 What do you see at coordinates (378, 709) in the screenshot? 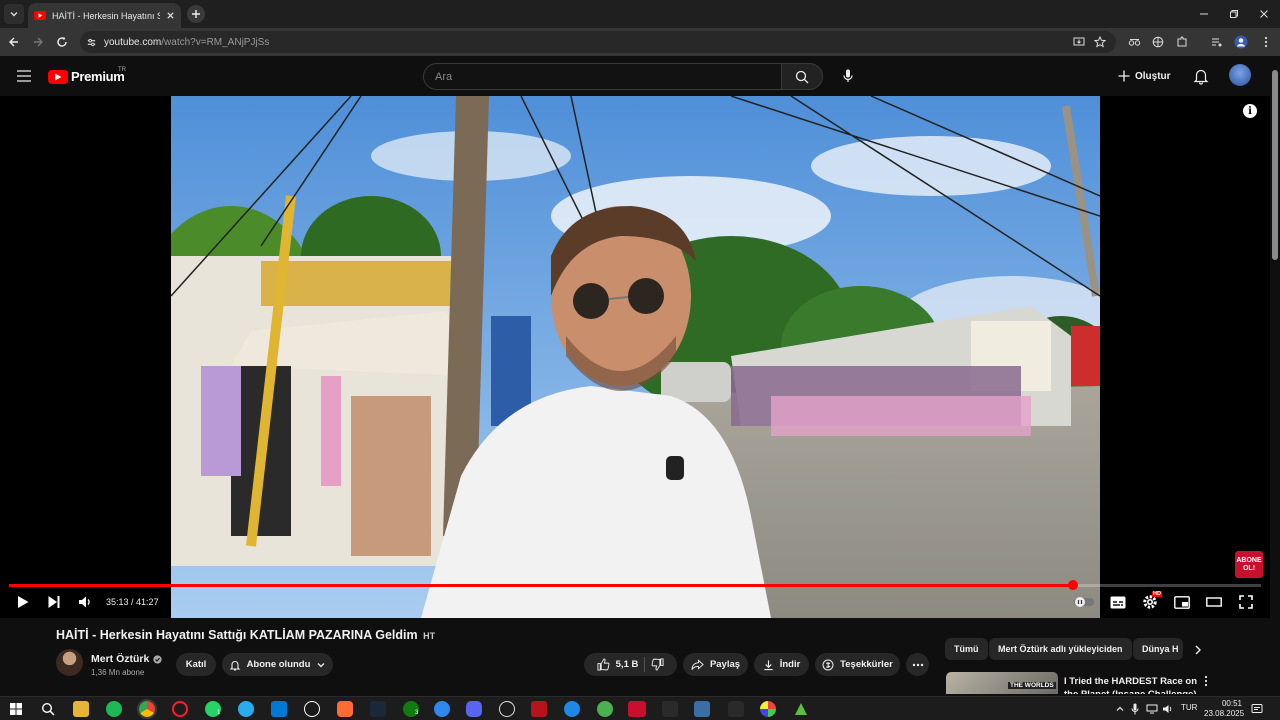
I see `steam-icon` at bounding box center [378, 709].